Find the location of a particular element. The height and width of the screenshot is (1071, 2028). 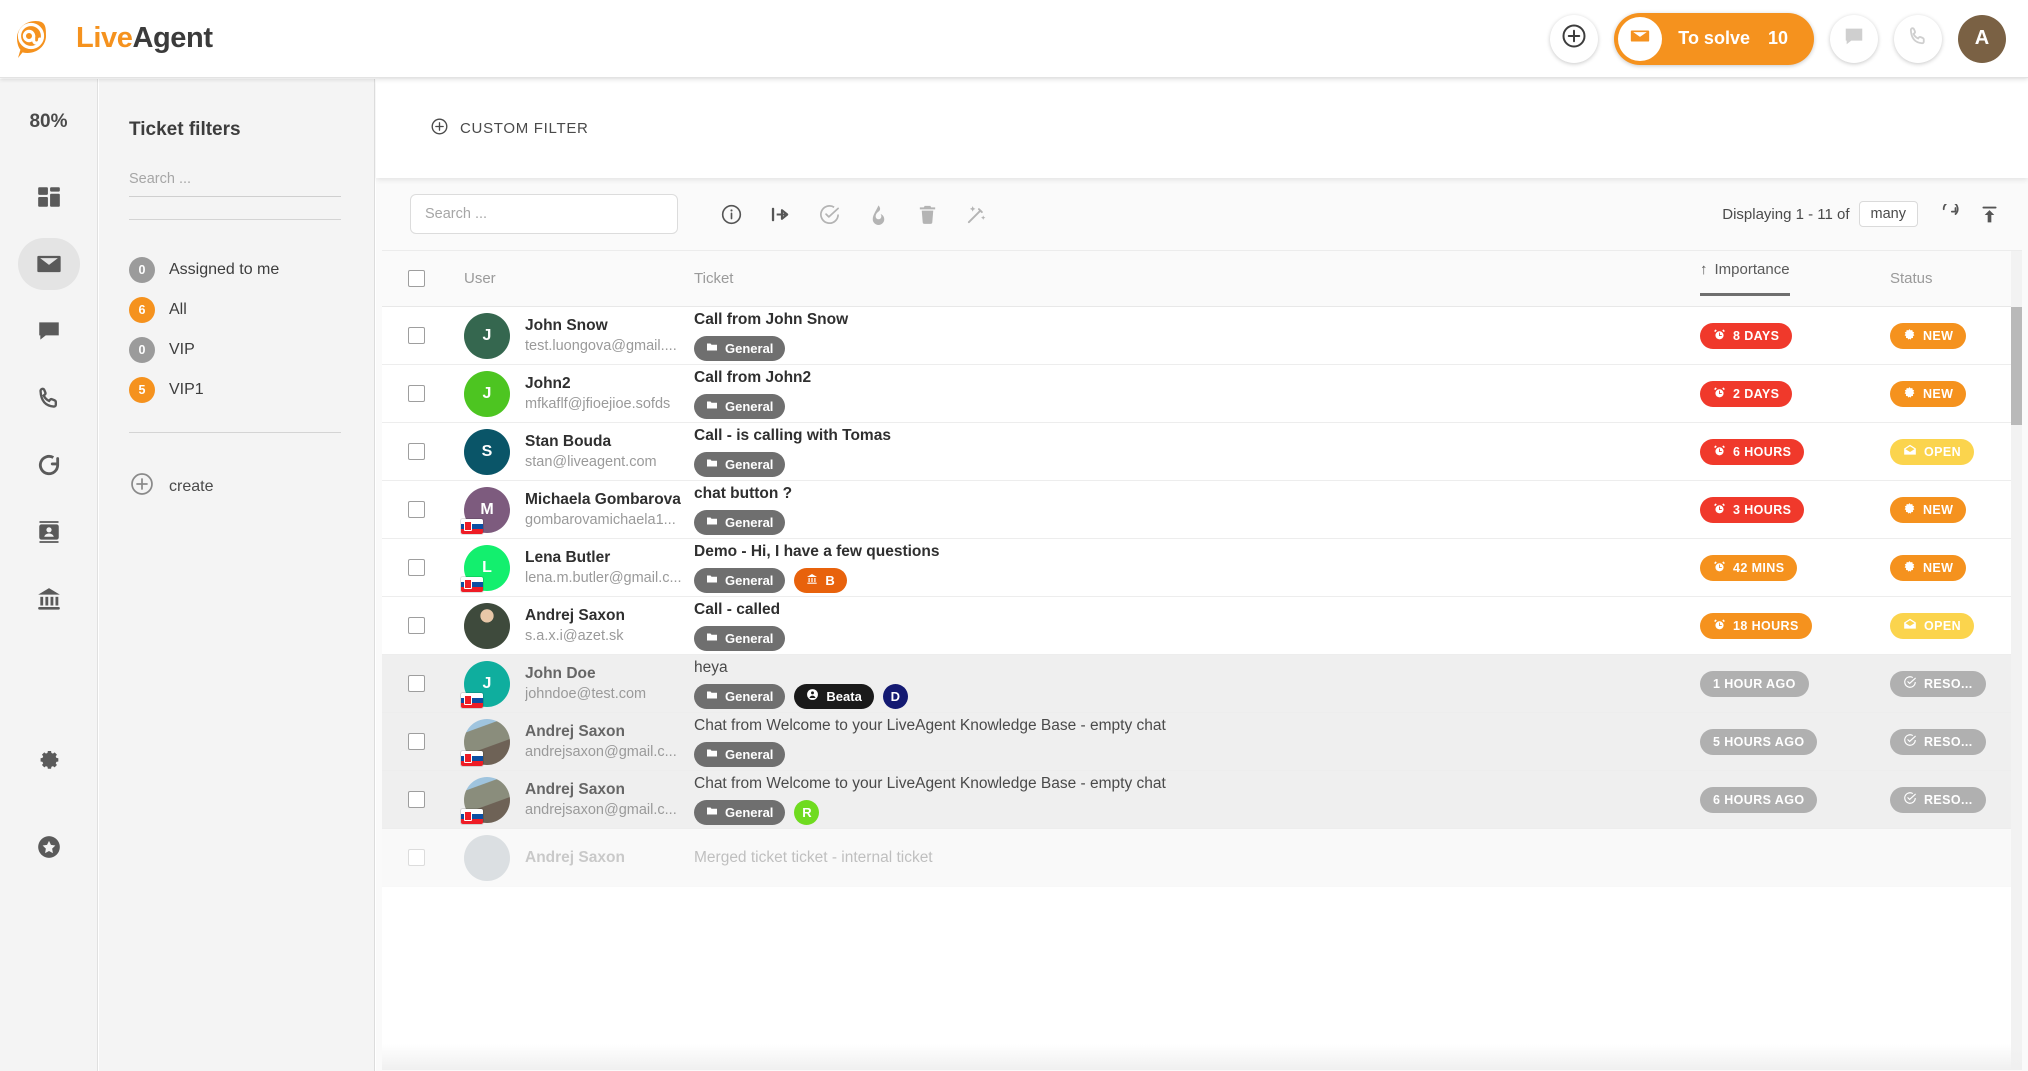

resolve-check-icon is located at coordinates (829, 214).